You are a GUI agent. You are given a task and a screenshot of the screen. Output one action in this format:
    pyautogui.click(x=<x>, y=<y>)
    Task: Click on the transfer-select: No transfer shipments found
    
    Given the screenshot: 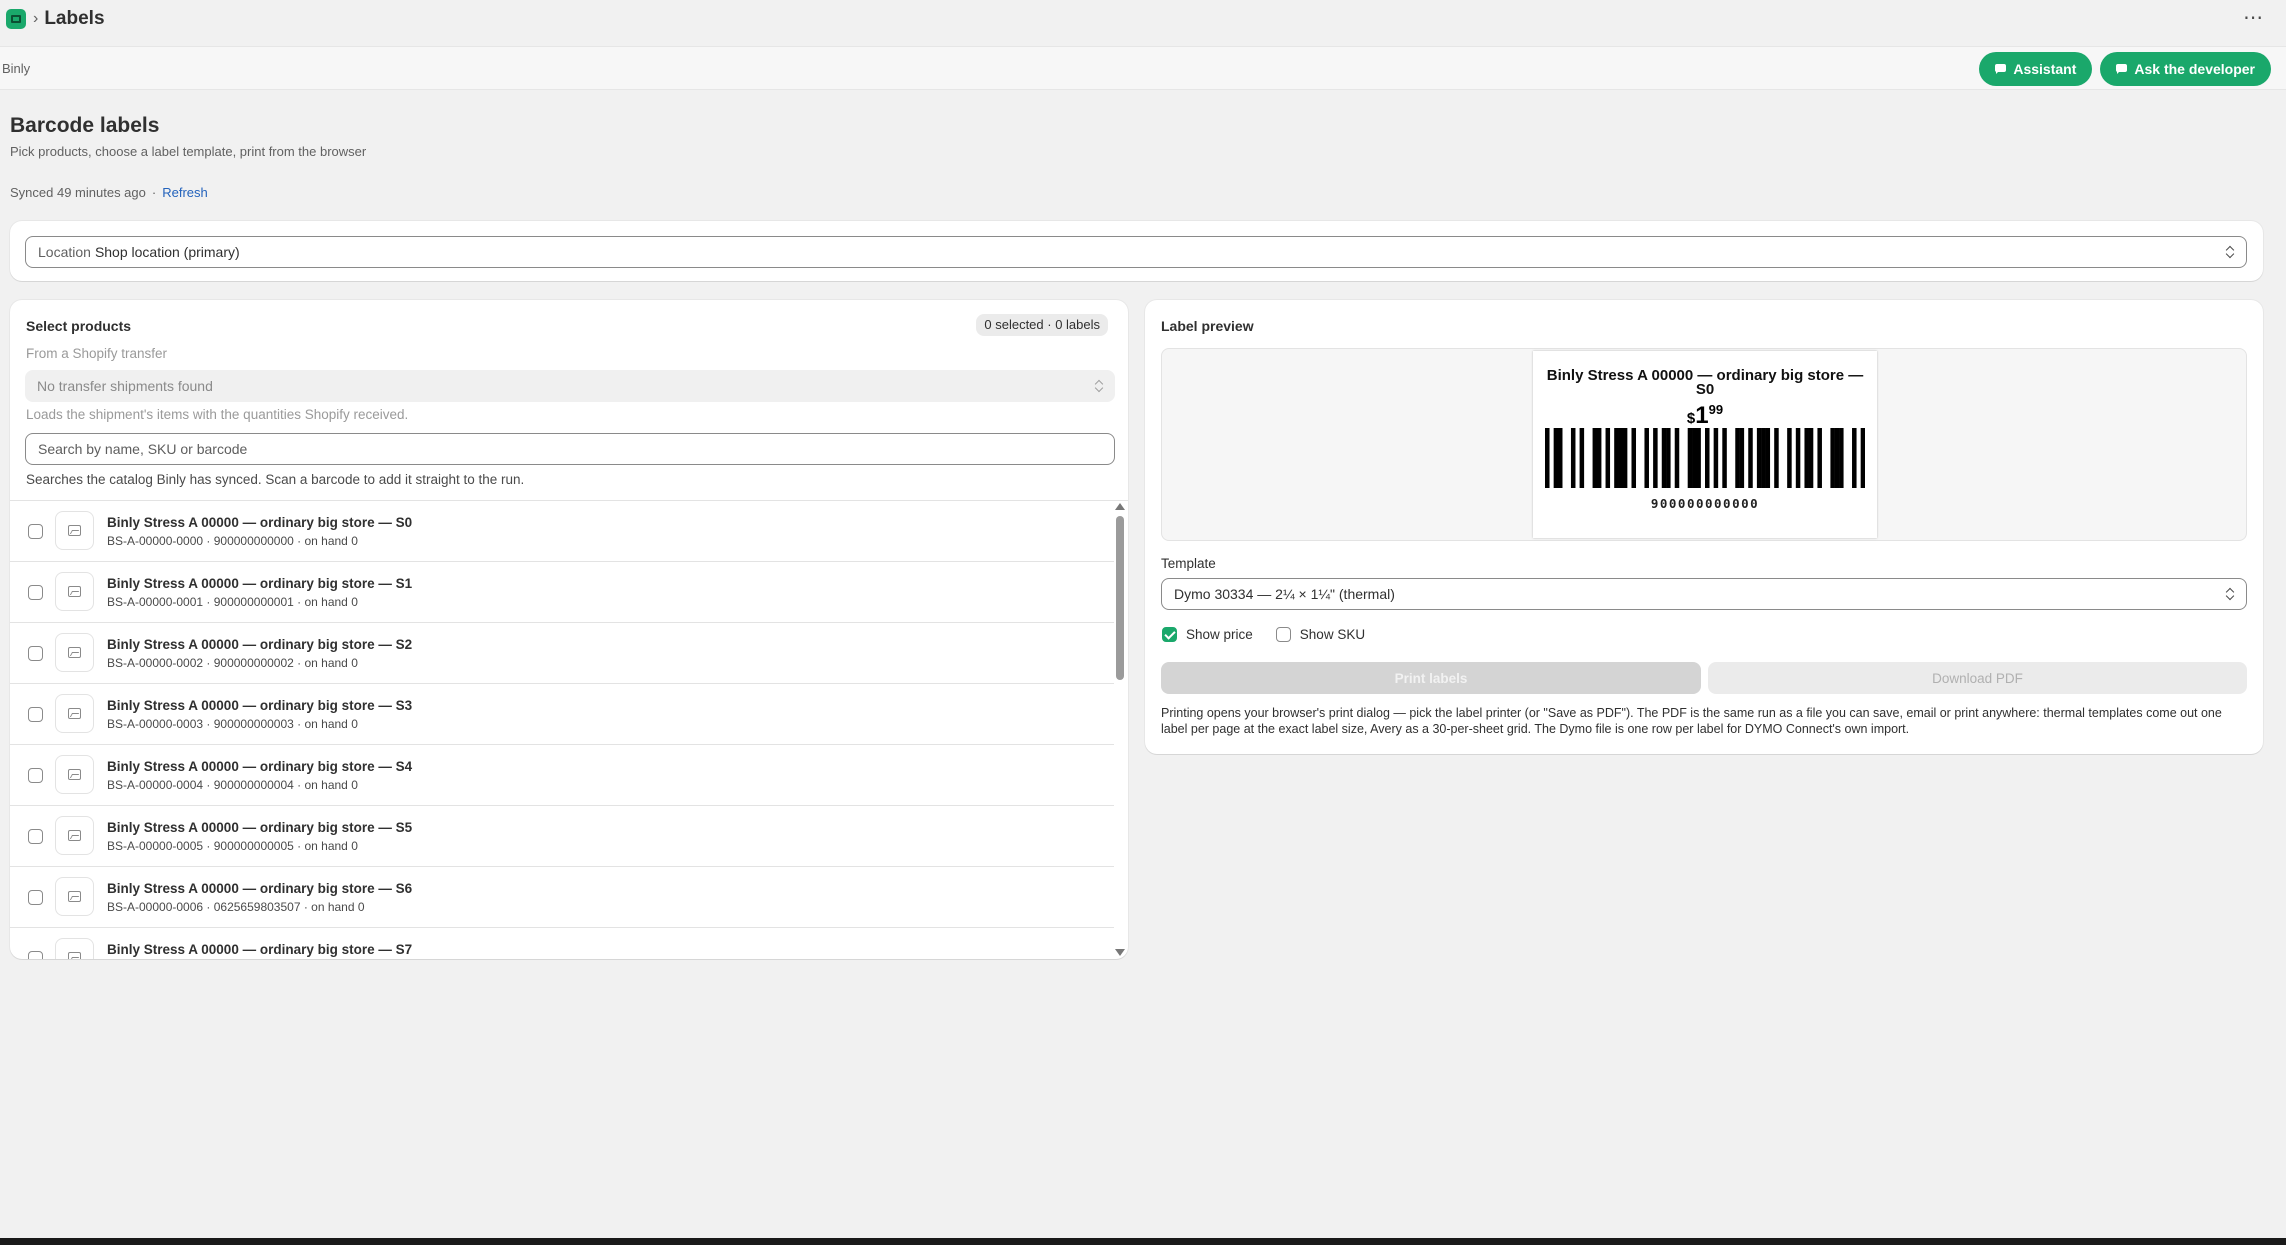 What is the action you would take?
    pyautogui.click(x=570, y=386)
    